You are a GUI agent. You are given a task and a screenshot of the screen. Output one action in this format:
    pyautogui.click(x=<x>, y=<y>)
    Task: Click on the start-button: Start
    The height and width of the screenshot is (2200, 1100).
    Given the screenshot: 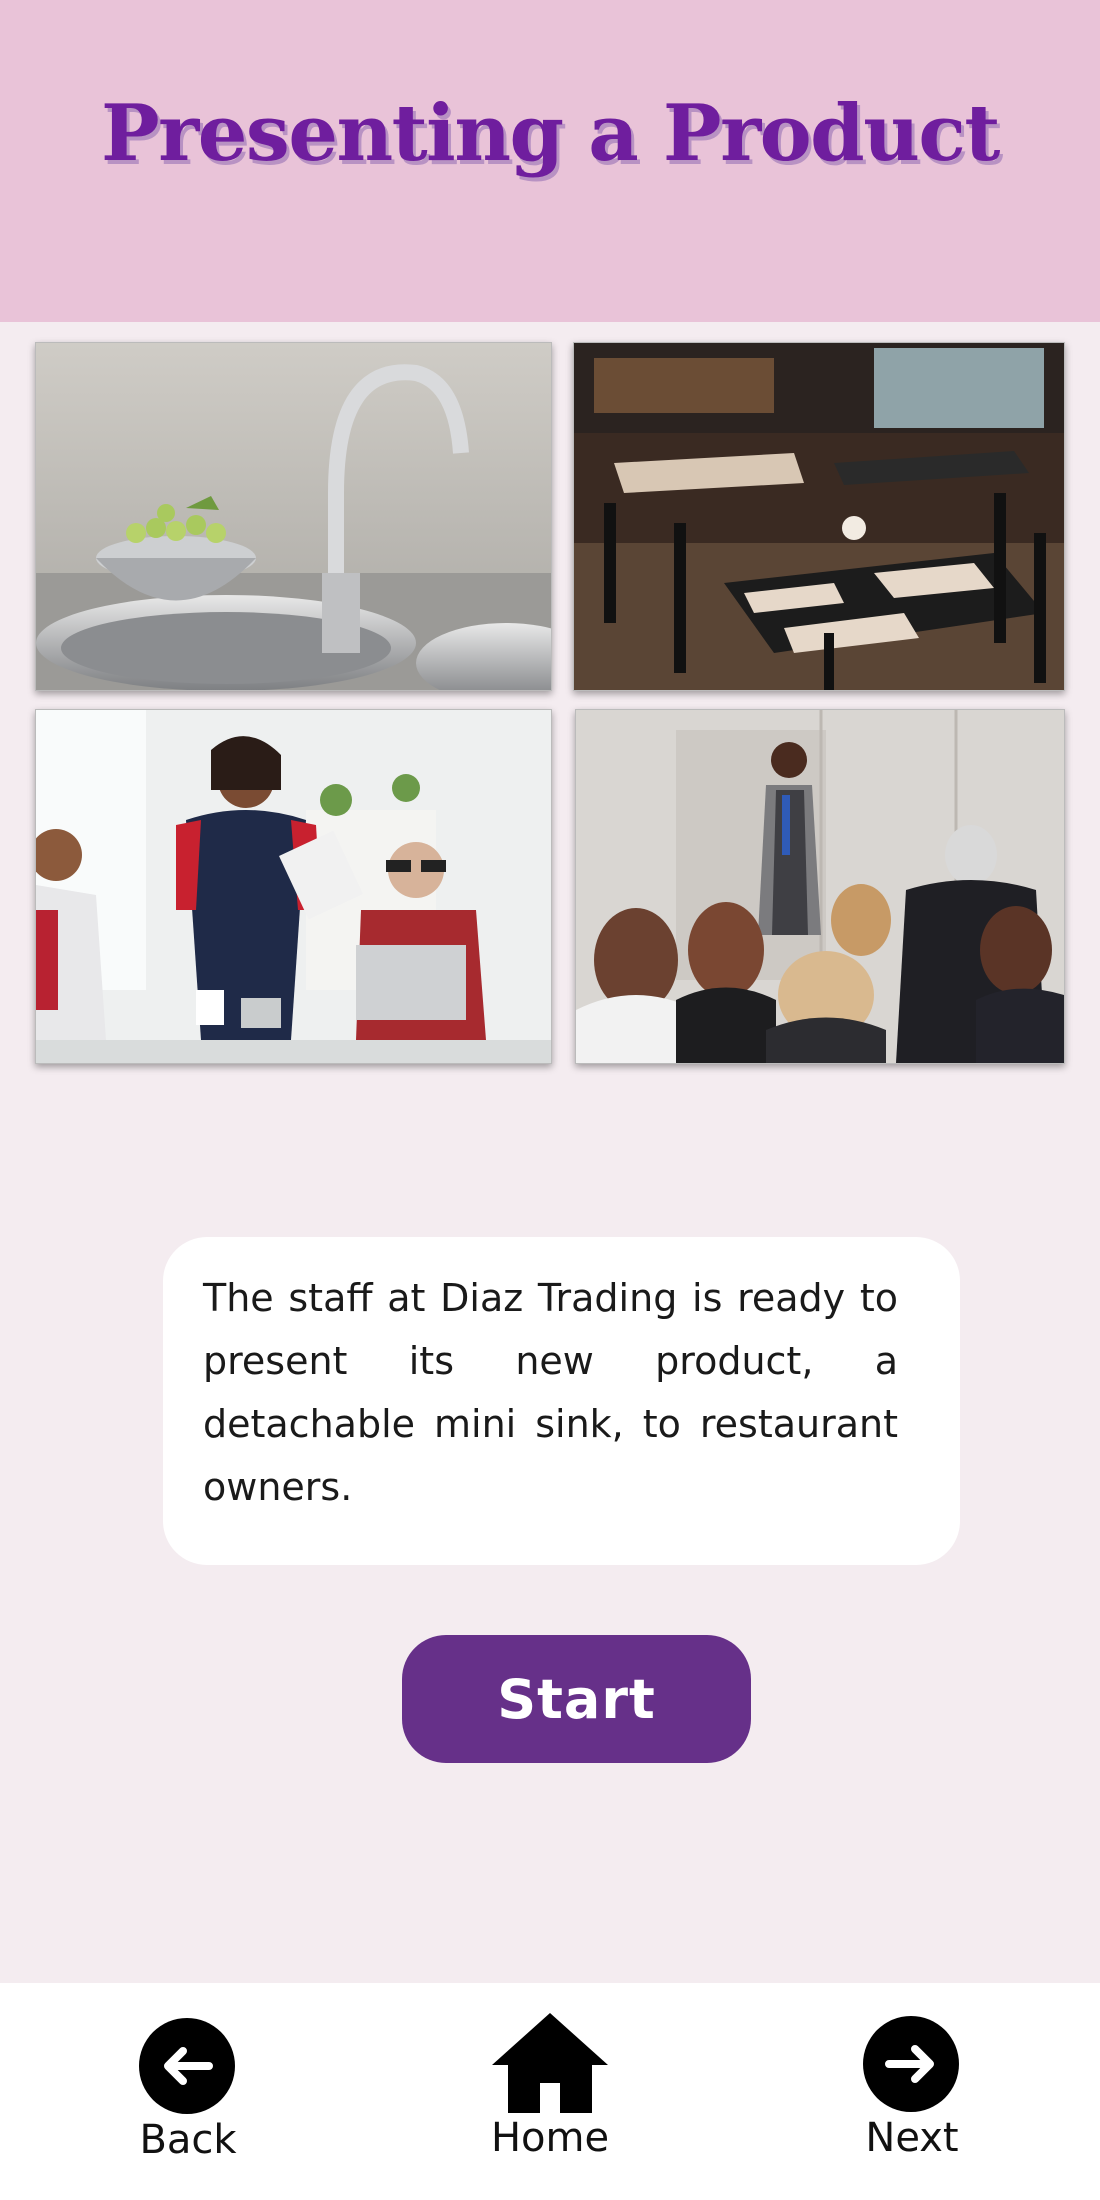 What is the action you would take?
    pyautogui.click(x=576, y=1699)
    